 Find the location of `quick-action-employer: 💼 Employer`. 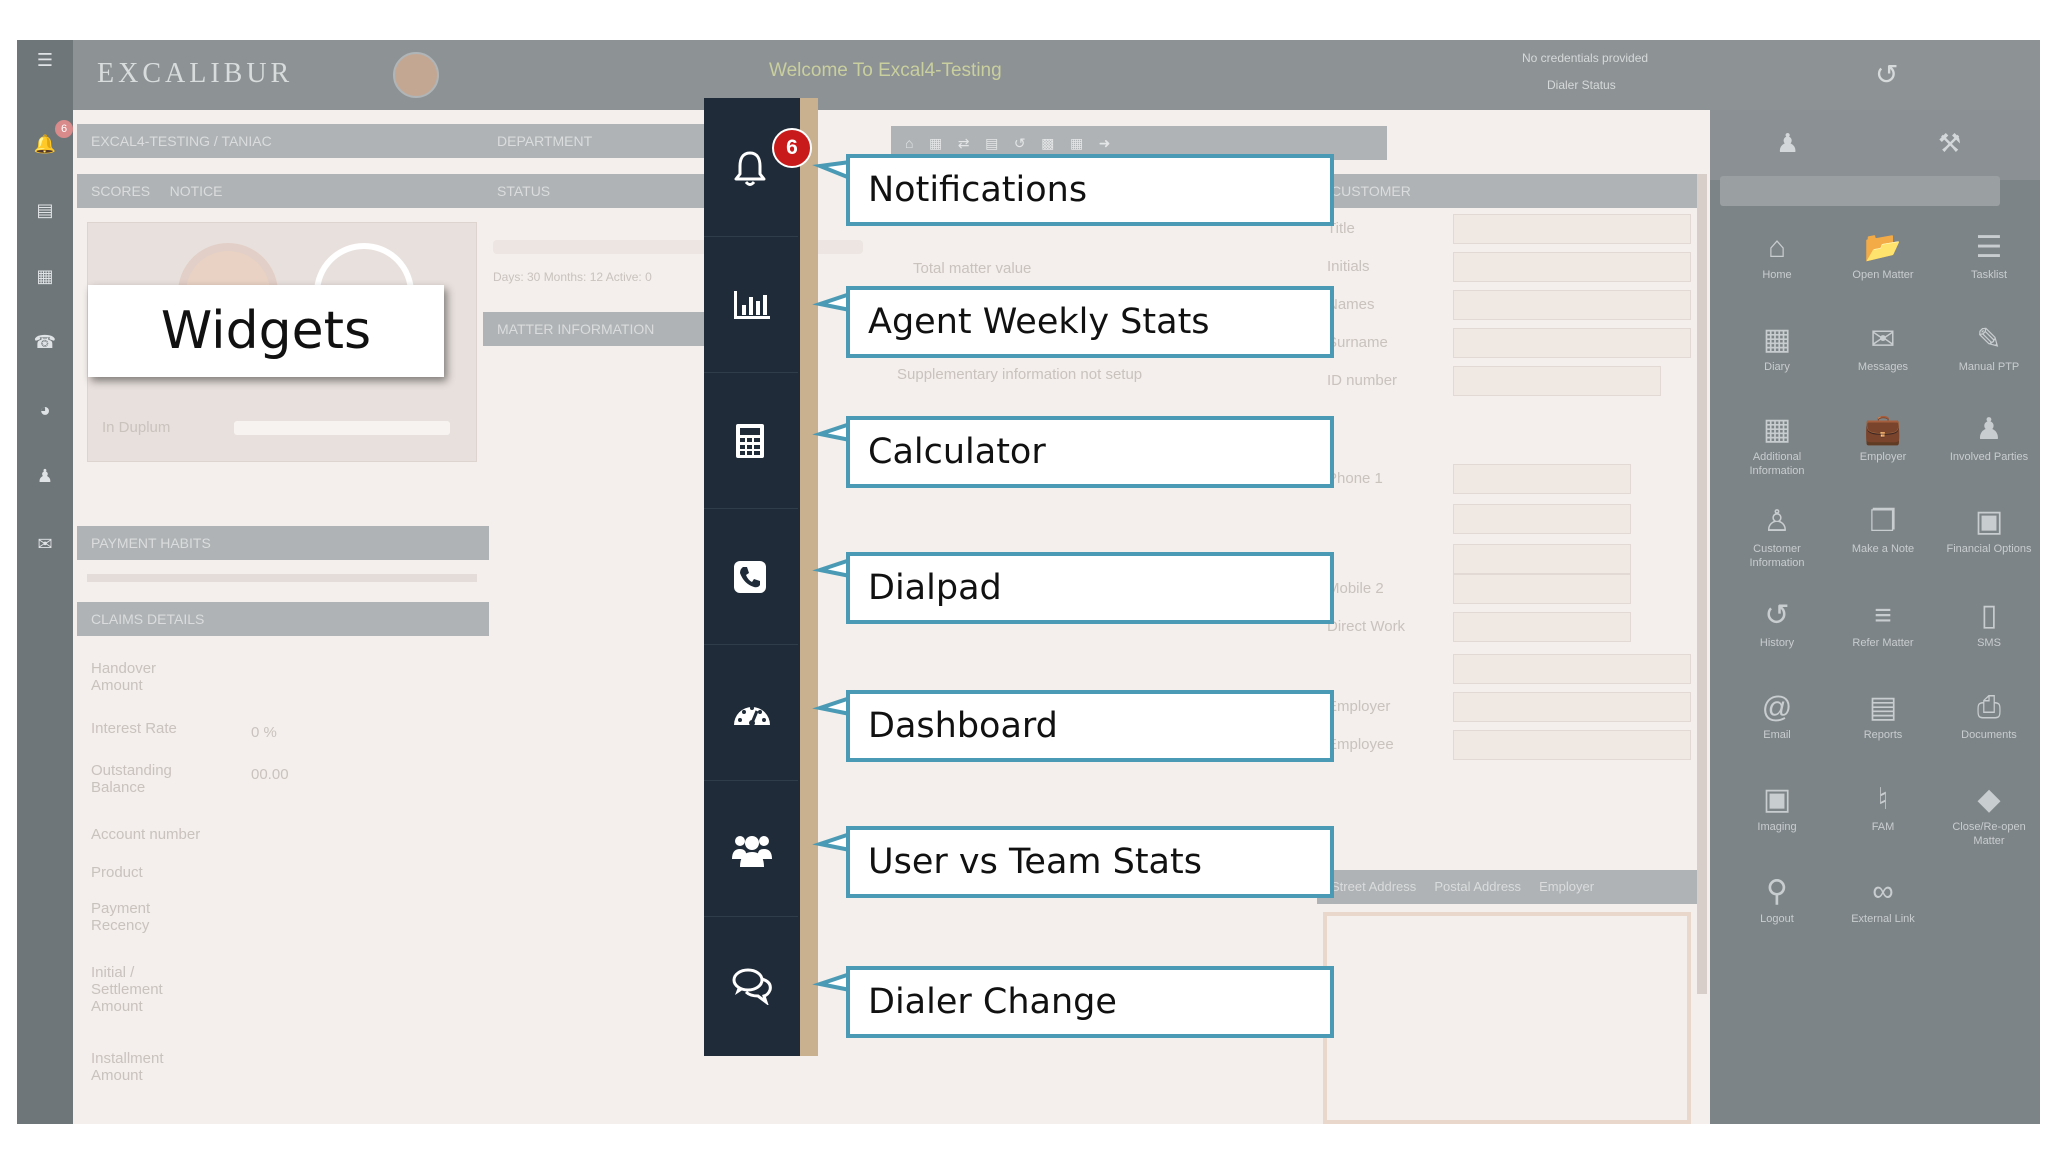

quick-action-employer: 💼 Employer is located at coordinates (1883, 437).